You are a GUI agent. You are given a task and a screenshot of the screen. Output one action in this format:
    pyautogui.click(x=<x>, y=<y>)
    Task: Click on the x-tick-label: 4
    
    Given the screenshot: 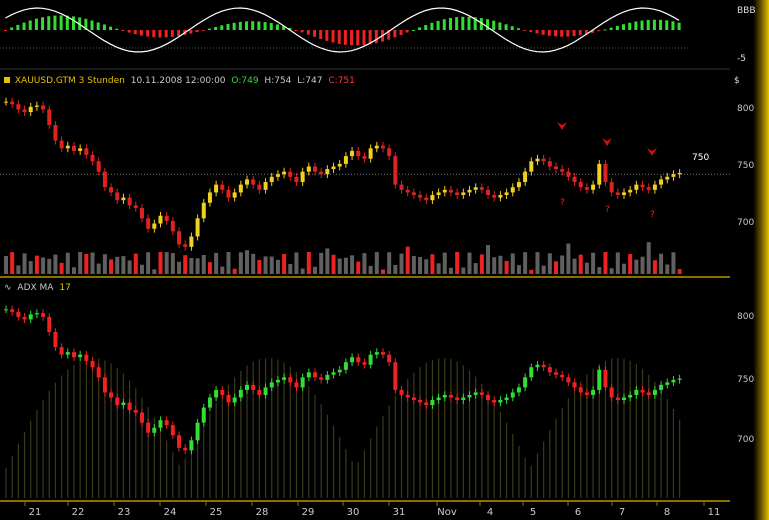 What is the action you would take?
    pyautogui.click(x=490, y=512)
    